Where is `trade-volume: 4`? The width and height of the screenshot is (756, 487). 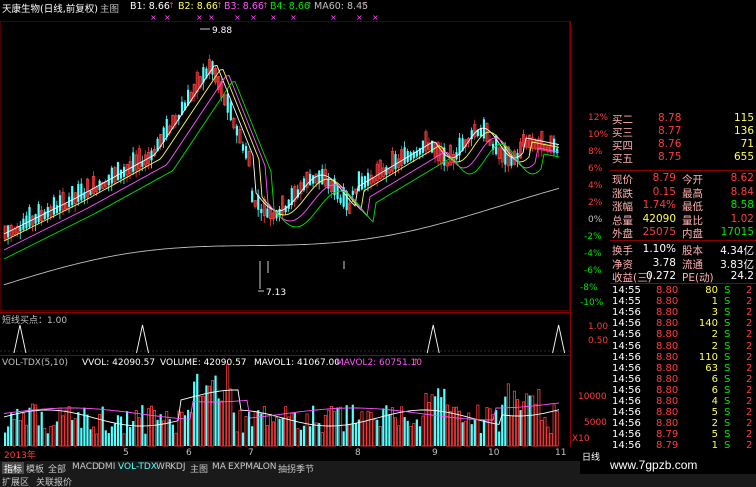 trade-volume: 4 is located at coordinates (714, 401).